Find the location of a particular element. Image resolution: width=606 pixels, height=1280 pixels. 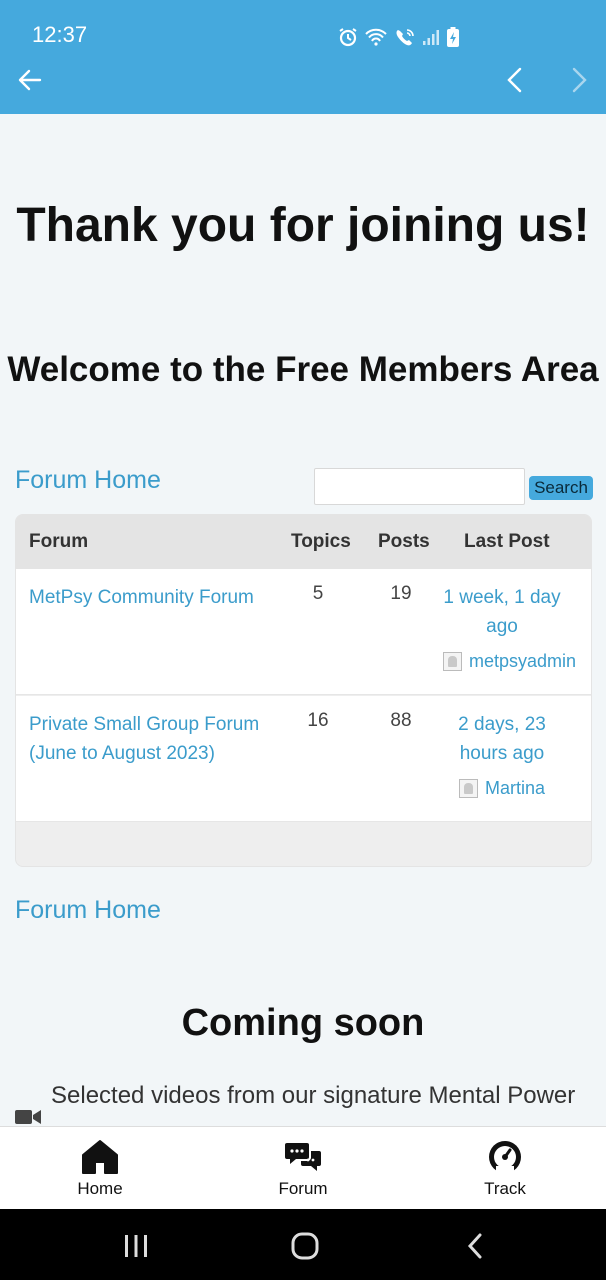

author-name: Martina is located at coordinates (515, 788).